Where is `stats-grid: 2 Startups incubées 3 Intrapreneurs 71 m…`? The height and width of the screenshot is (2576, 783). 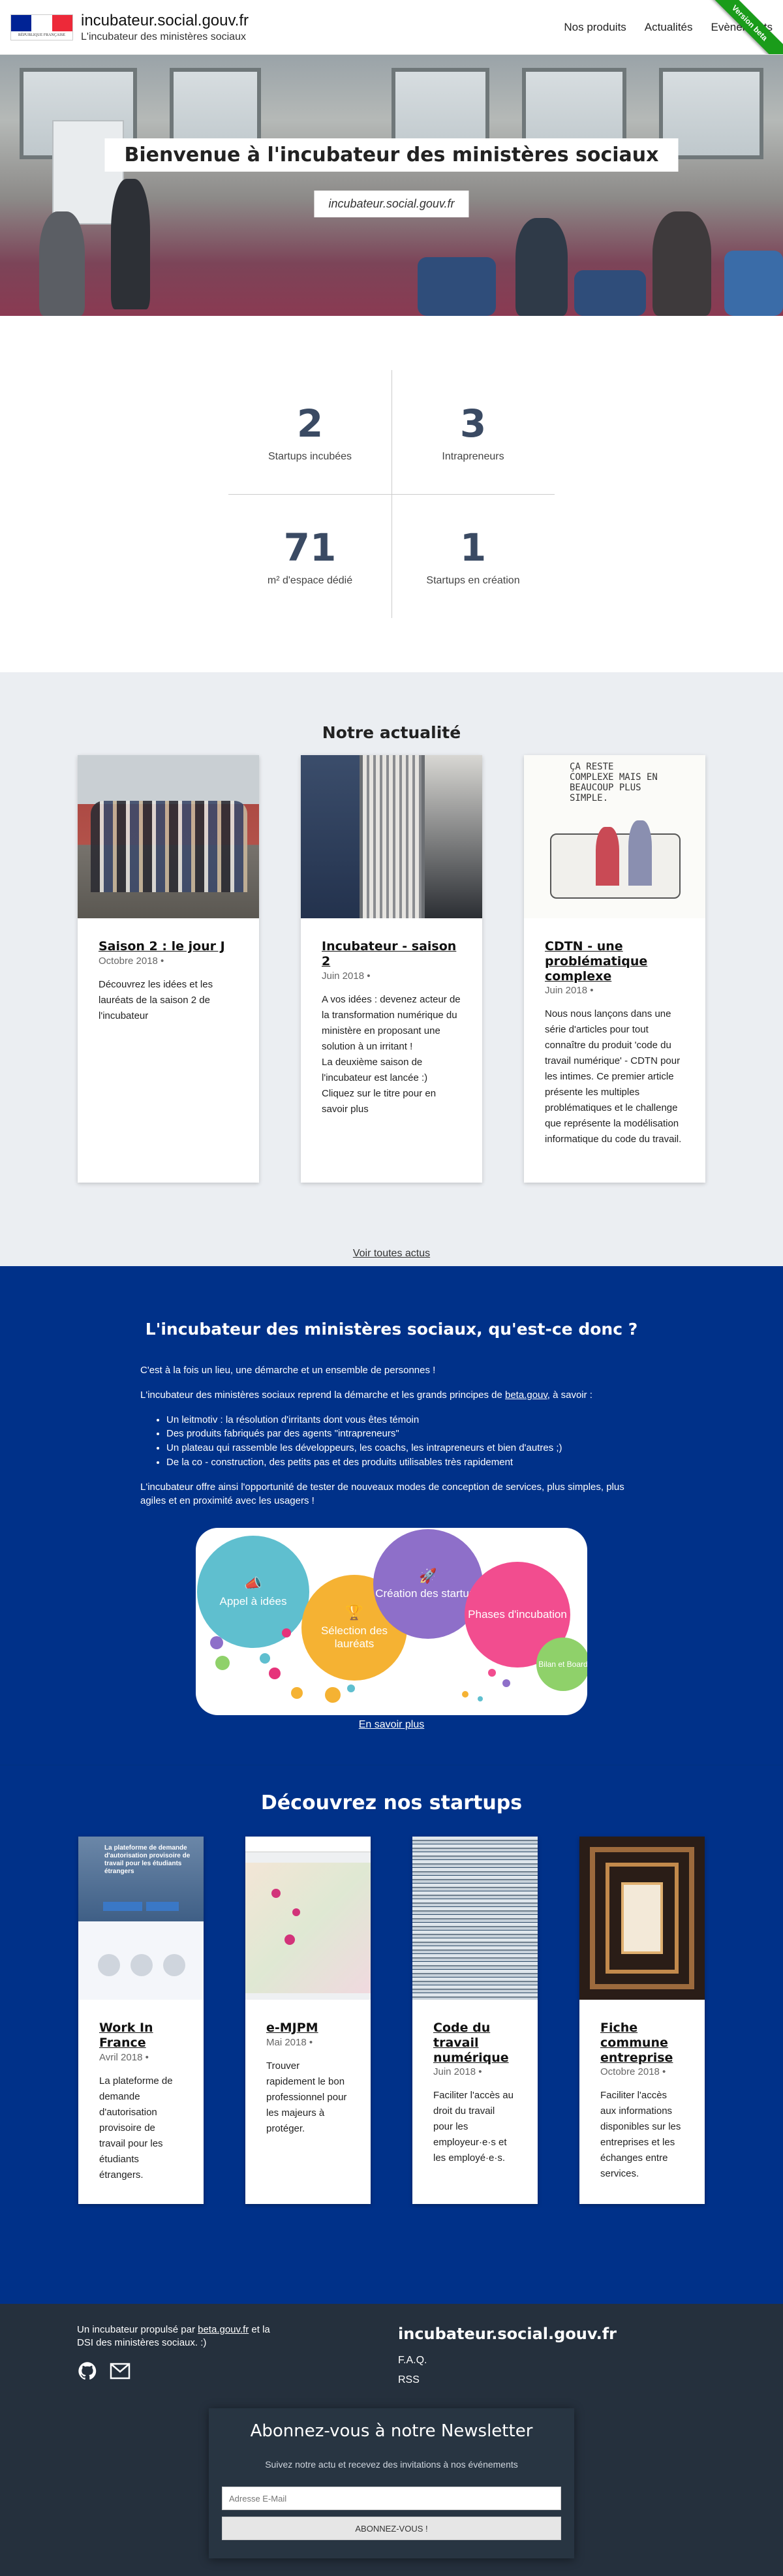 stats-grid: 2 Startups incubées 3 Intrapreneurs 71 m… is located at coordinates (391, 494).